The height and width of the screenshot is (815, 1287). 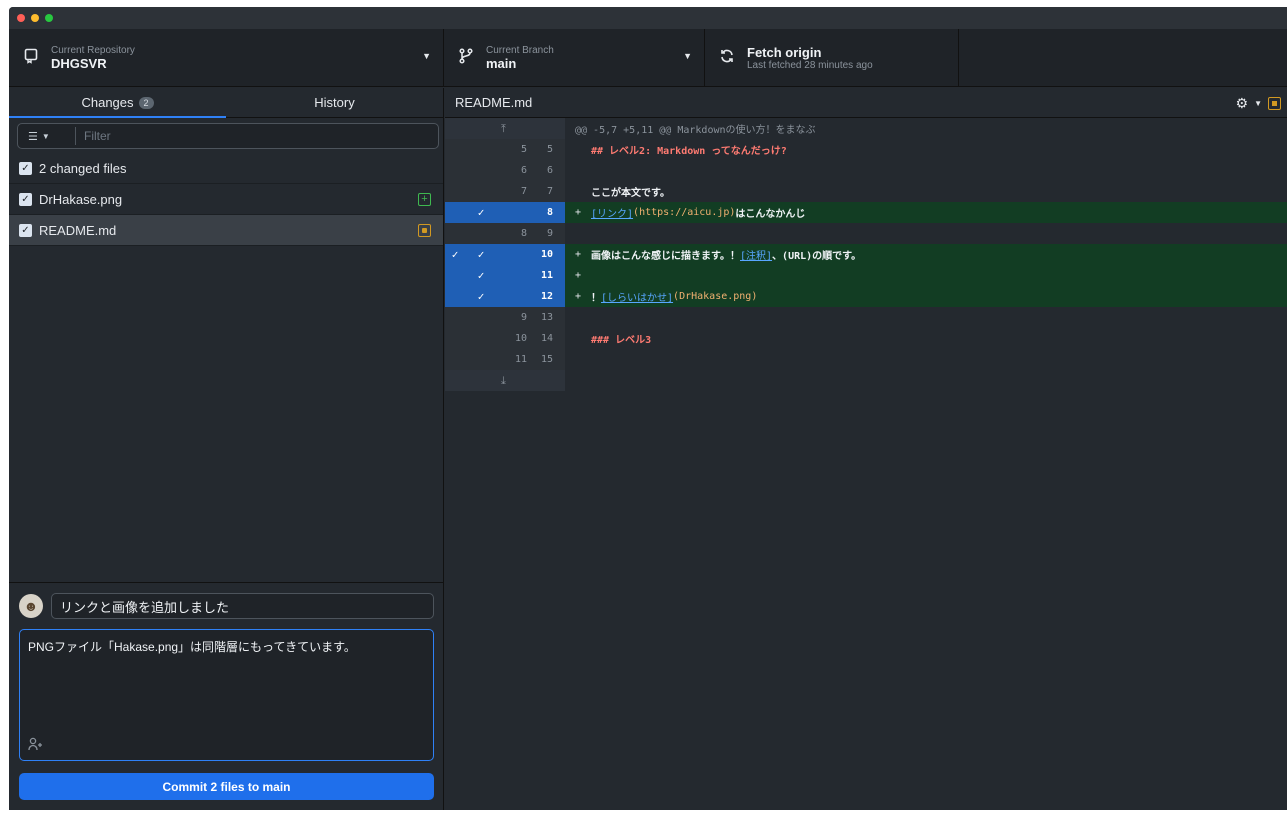 I want to click on gear-icon: ⚙, so click(x=1242, y=103).